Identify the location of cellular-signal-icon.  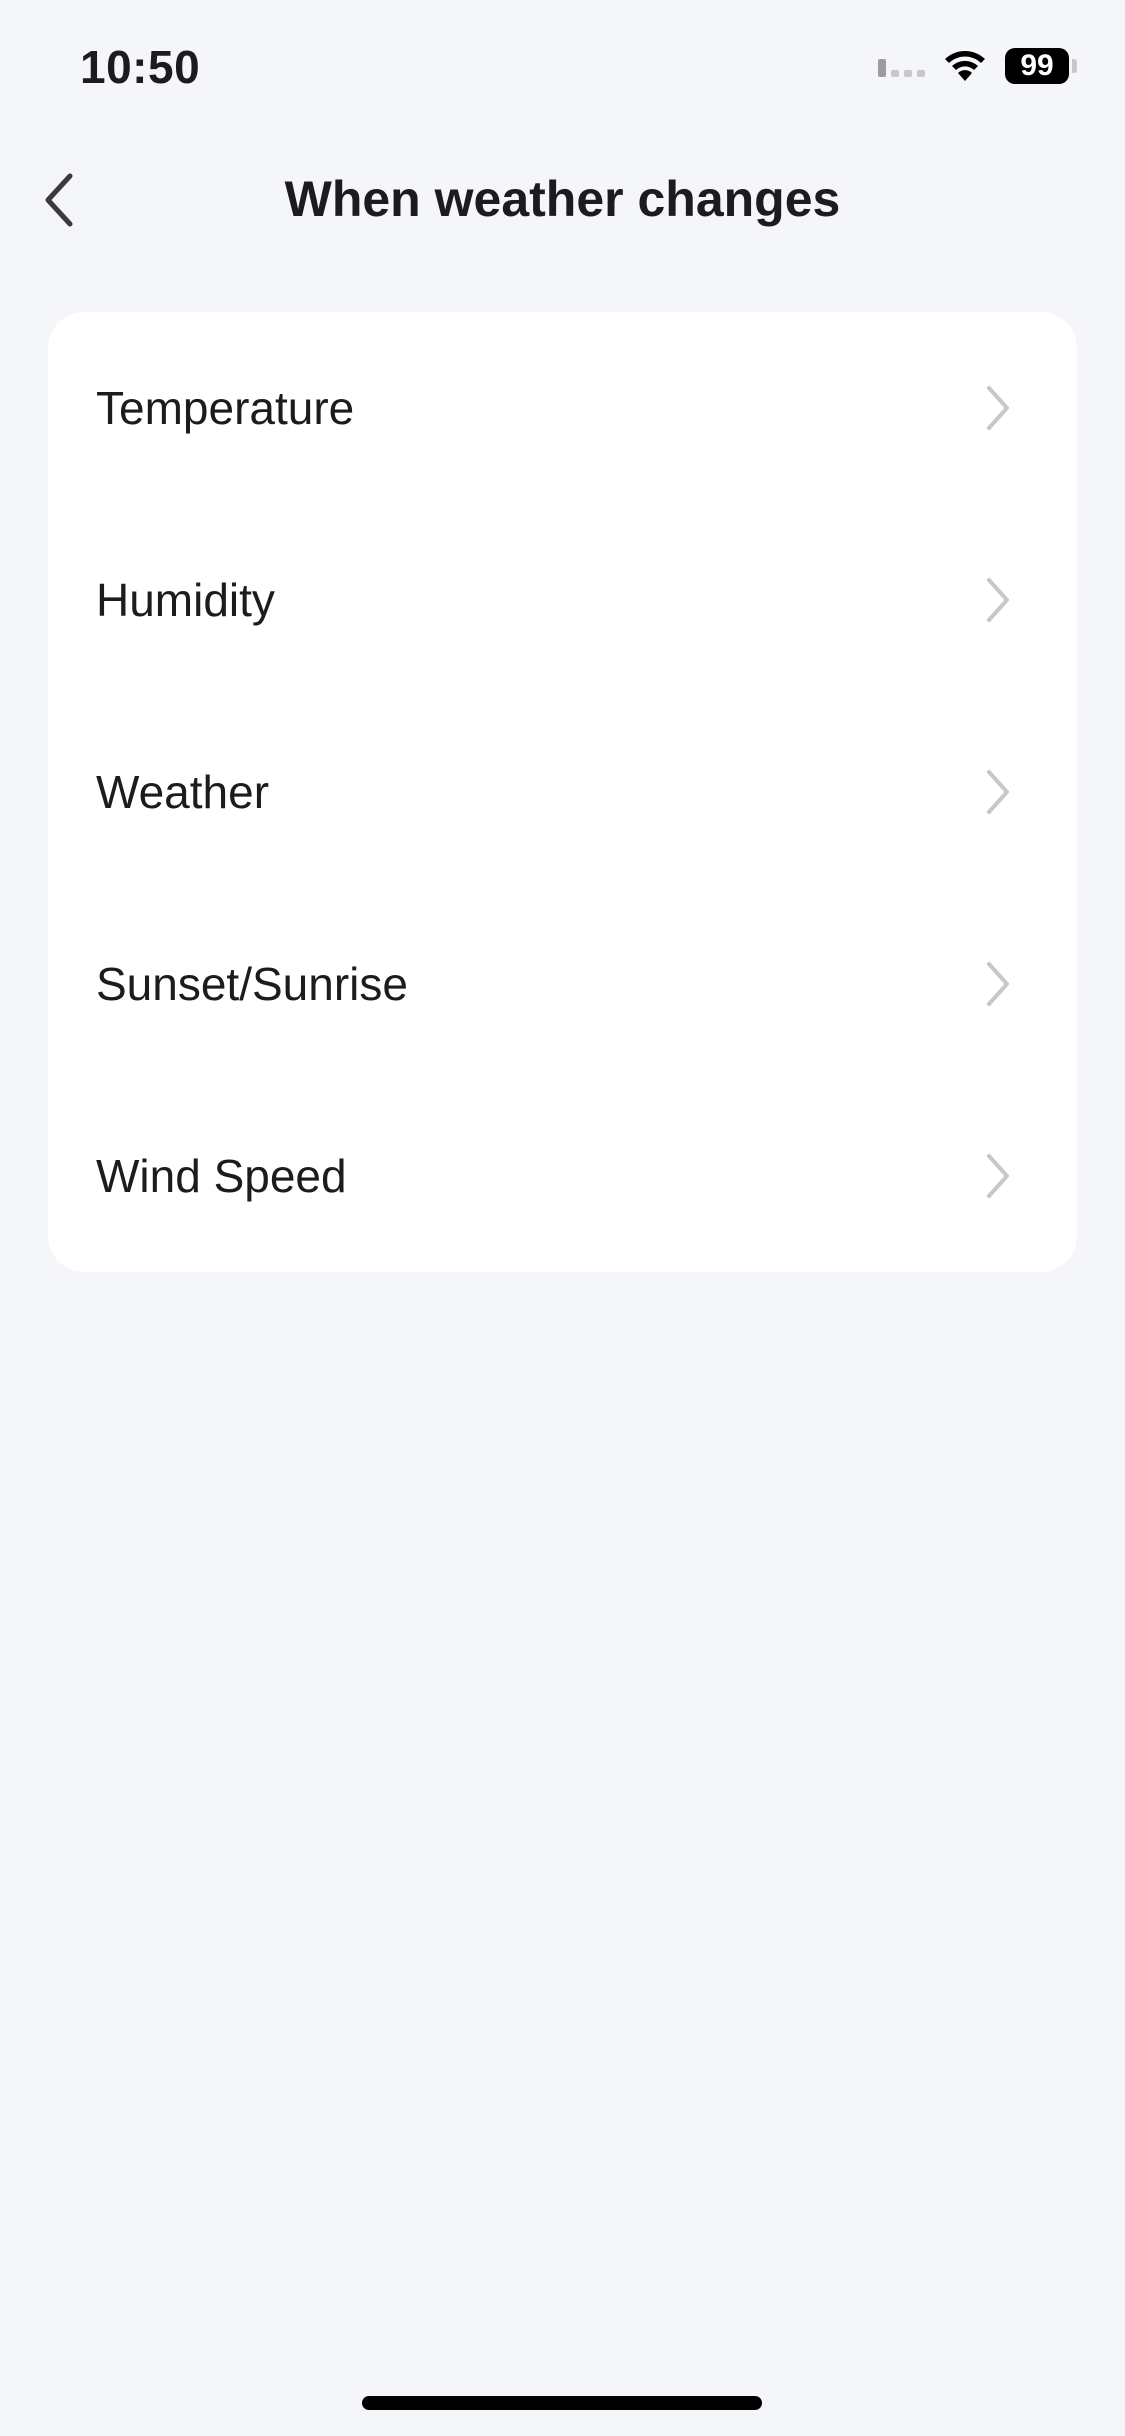
(901, 66).